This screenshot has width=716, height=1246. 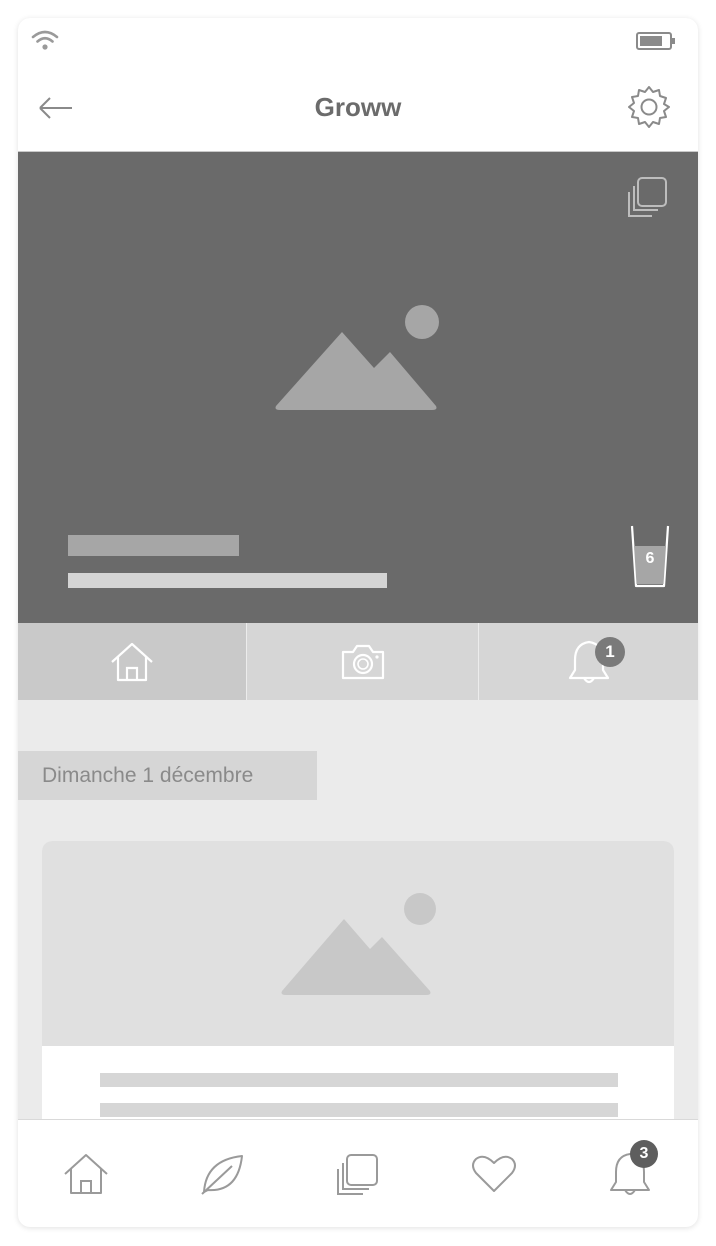 What do you see at coordinates (45, 40) in the screenshot?
I see `wifi-icon` at bounding box center [45, 40].